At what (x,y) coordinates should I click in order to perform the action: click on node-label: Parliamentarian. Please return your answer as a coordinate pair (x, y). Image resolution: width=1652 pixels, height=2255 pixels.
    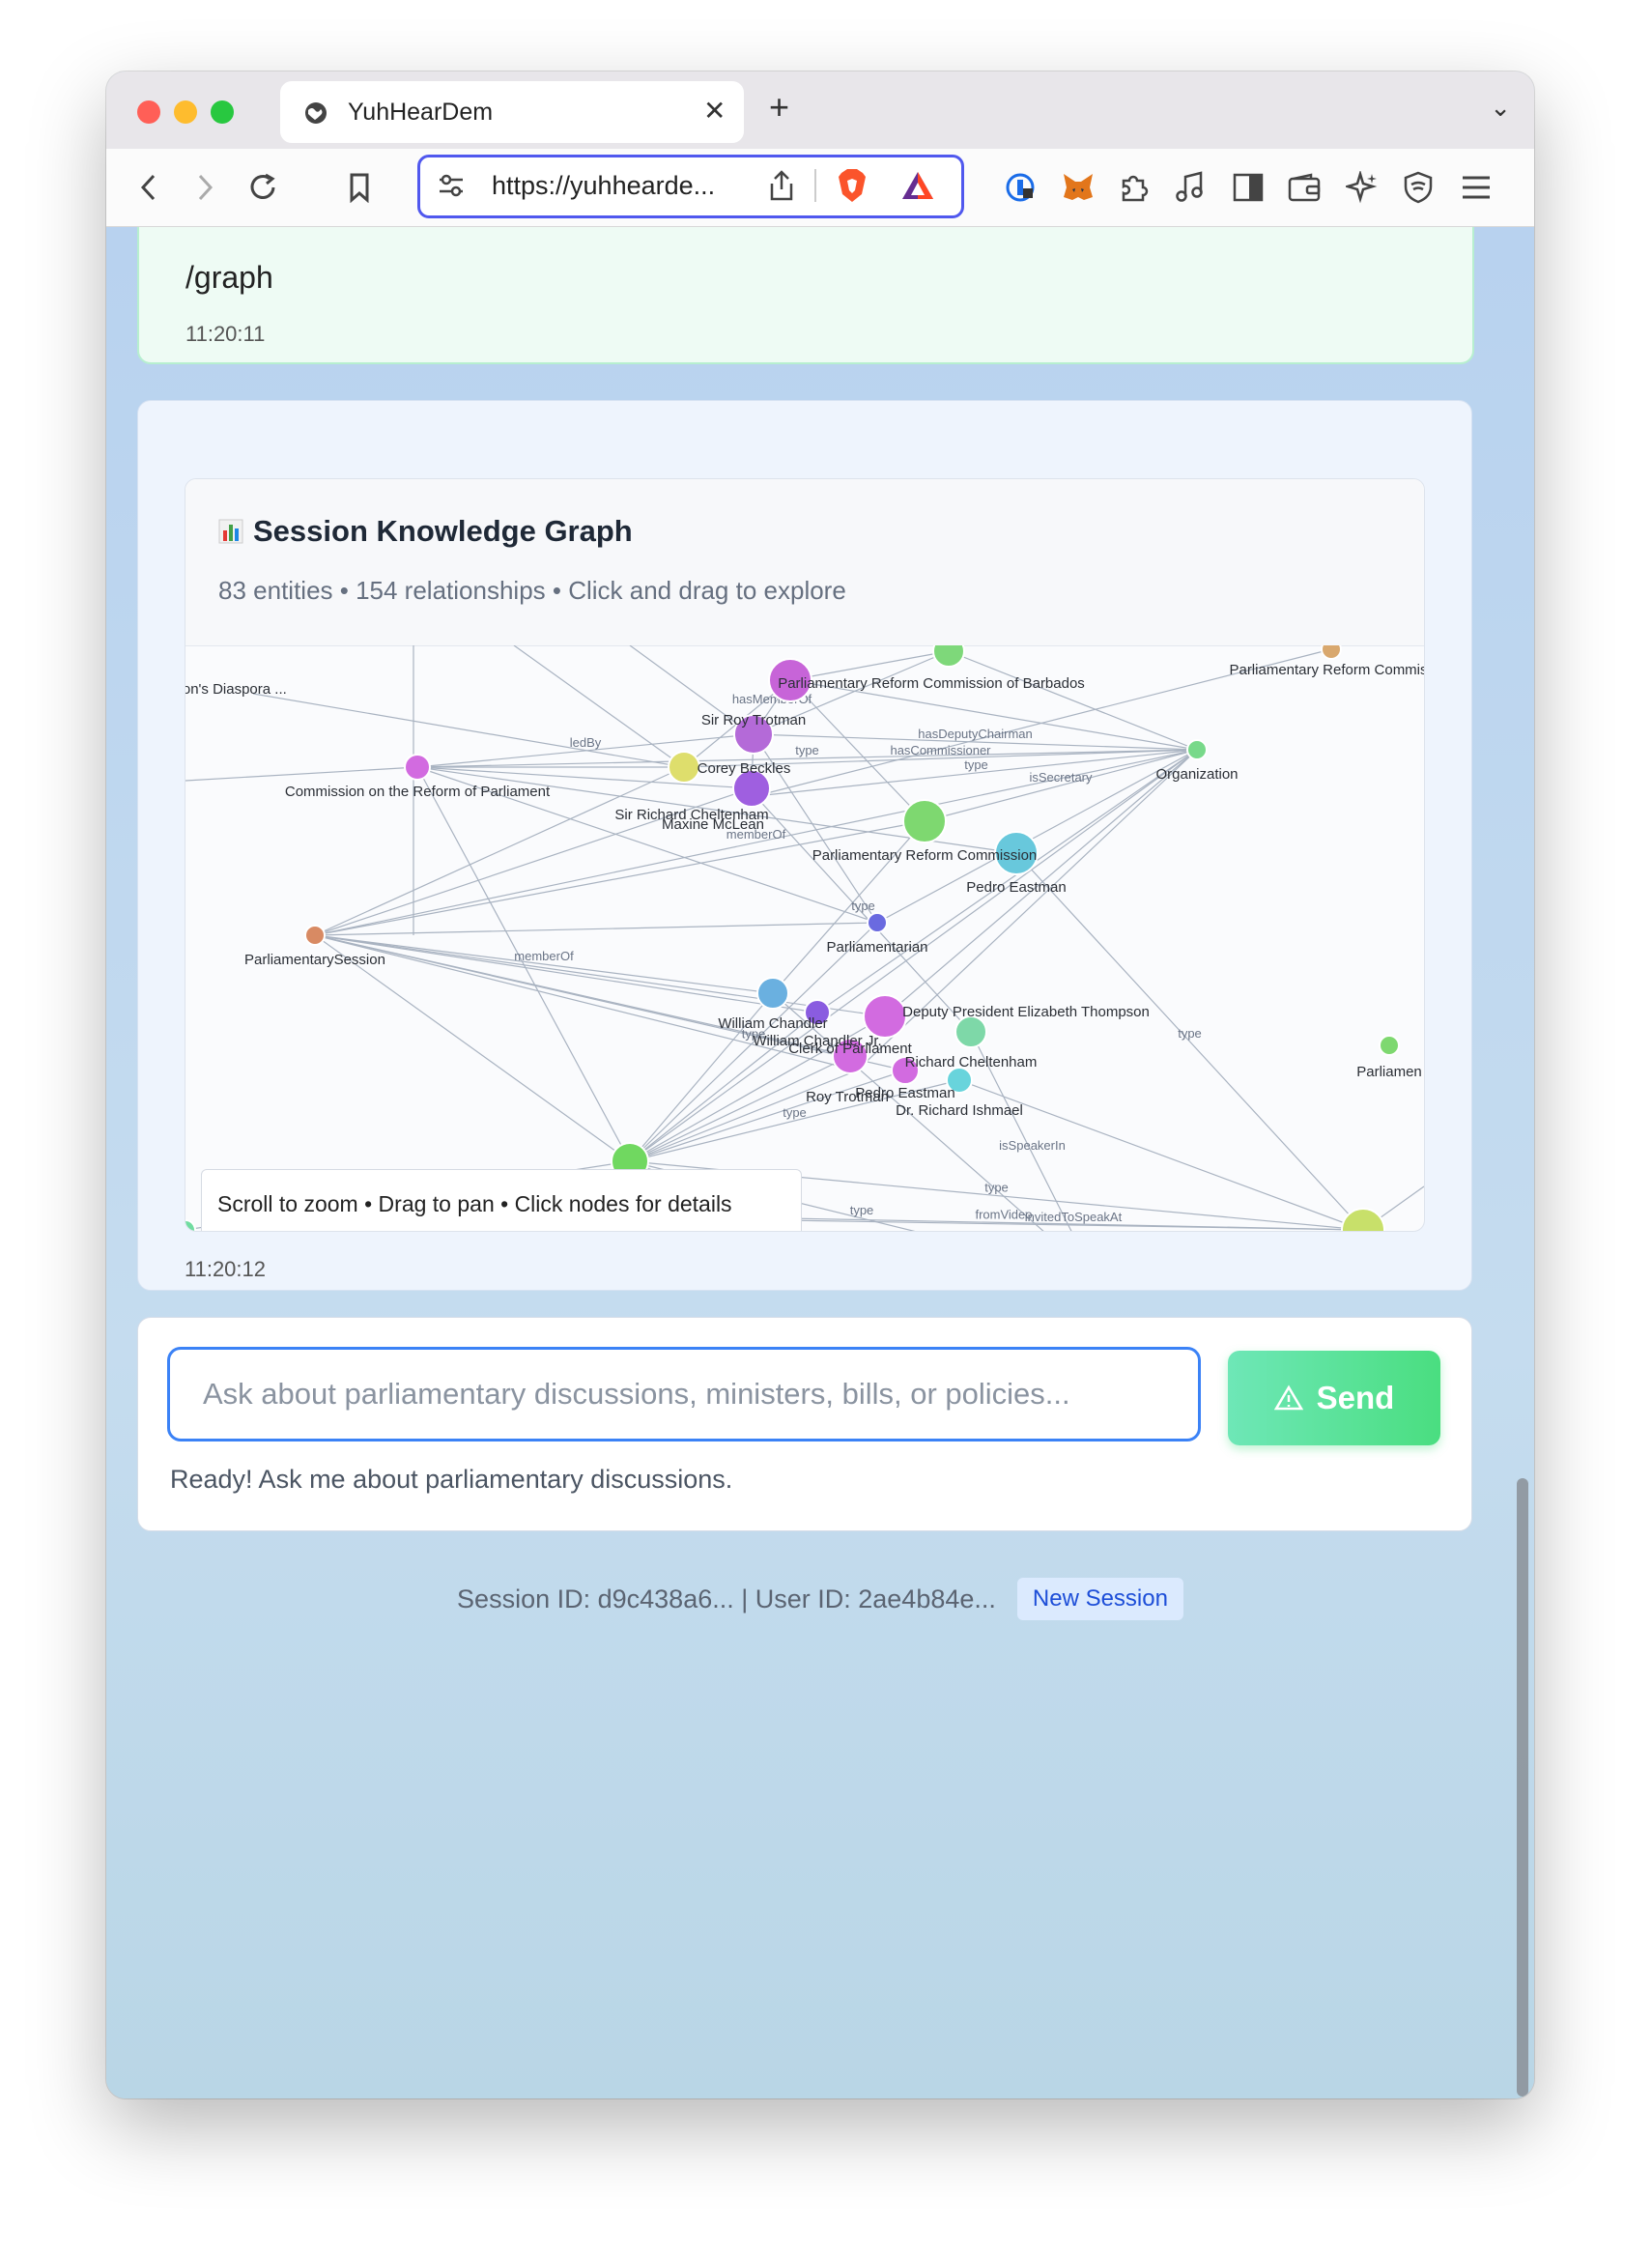
    Looking at the image, I should click on (876, 947).